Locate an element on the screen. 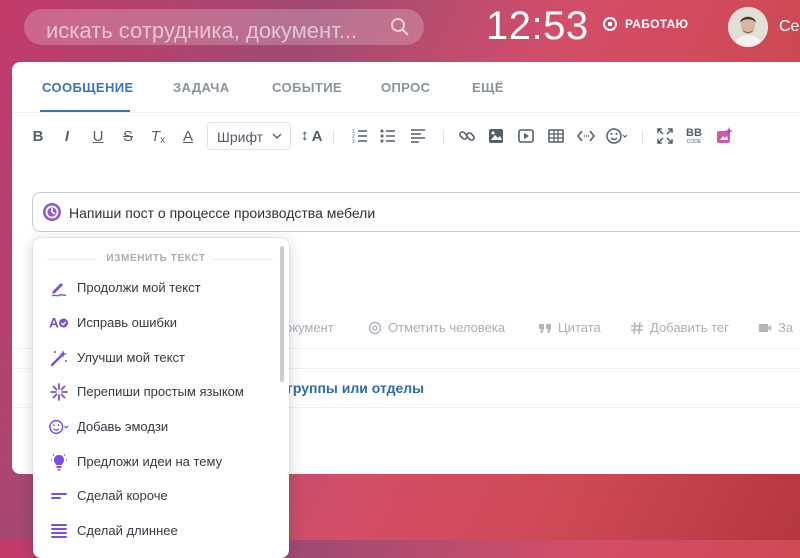 This screenshot has width=800, height=558. tab-more: ЕЩЁ is located at coordinates (488, 87).